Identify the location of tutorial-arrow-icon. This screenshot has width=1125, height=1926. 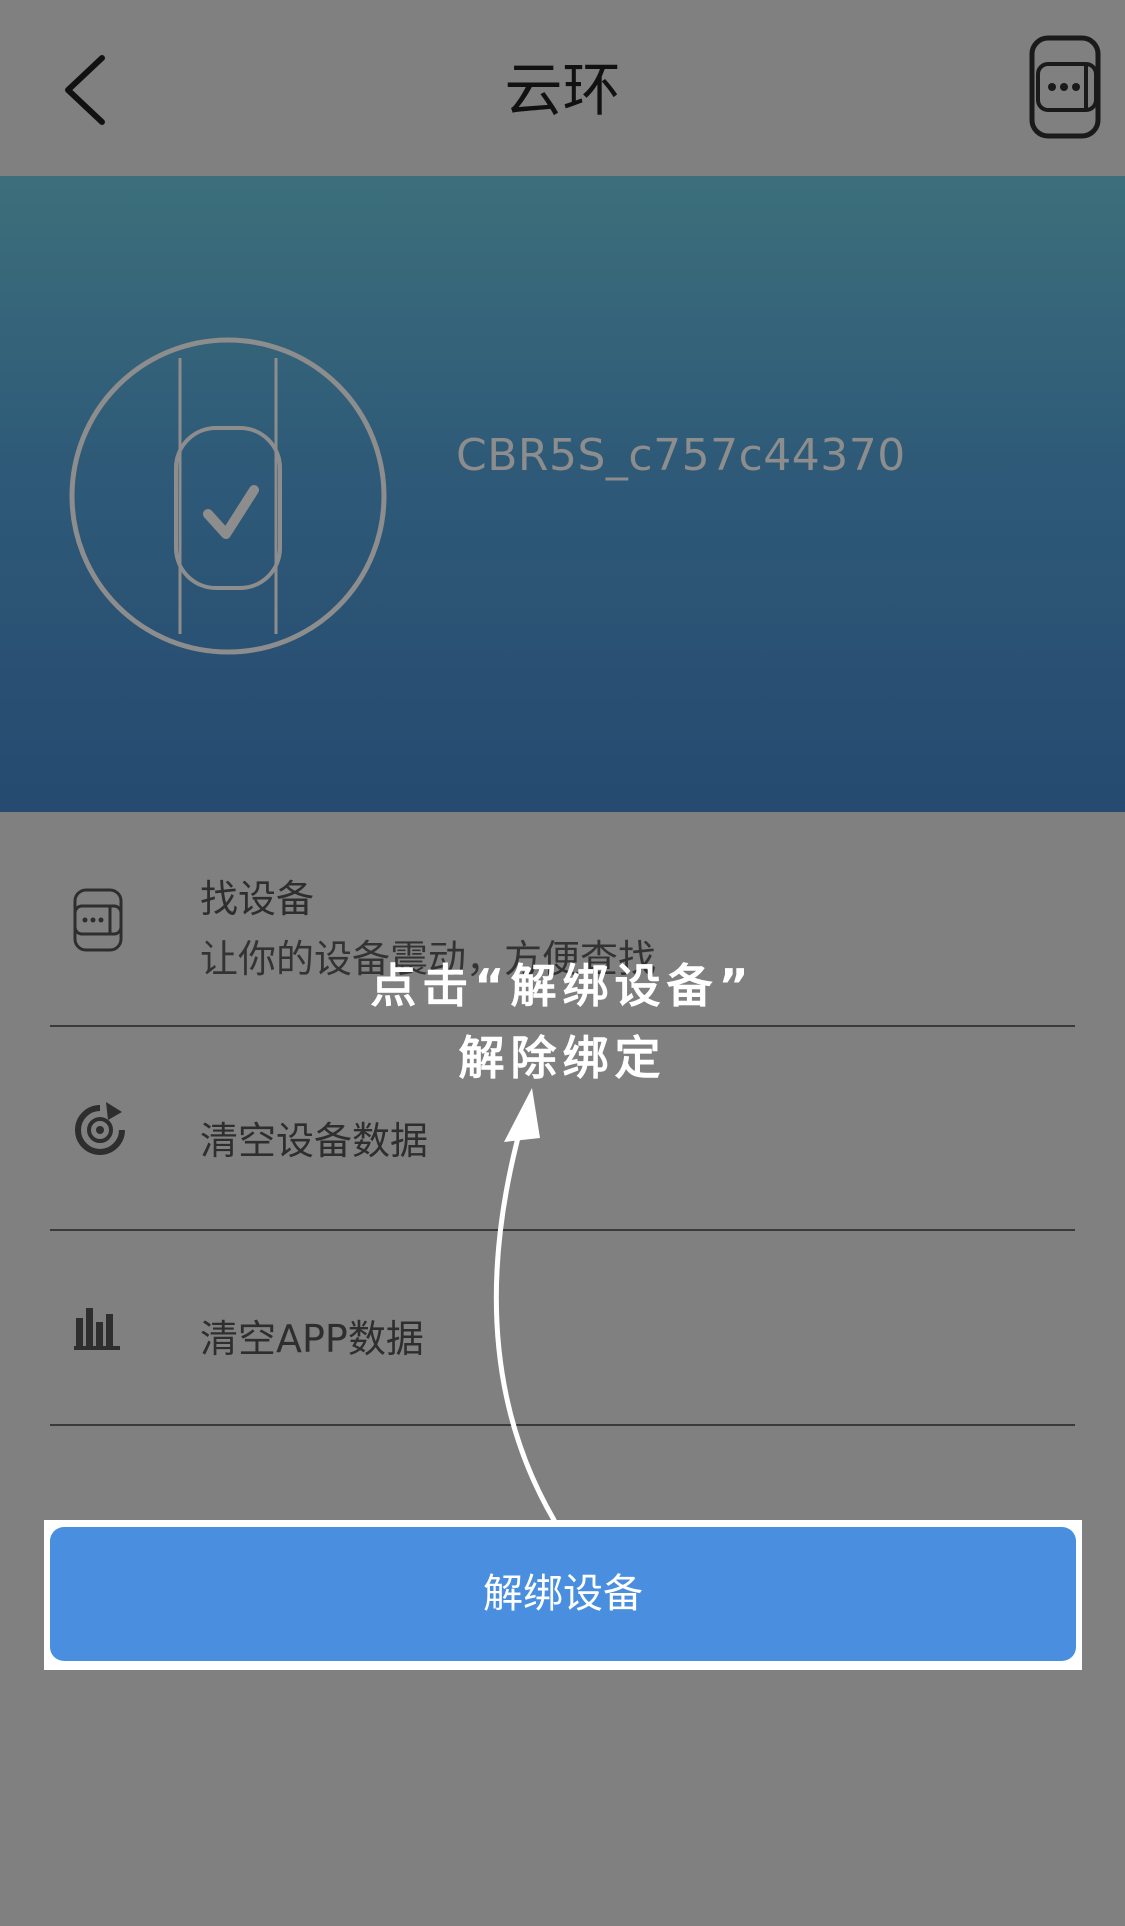
(525, 1305).